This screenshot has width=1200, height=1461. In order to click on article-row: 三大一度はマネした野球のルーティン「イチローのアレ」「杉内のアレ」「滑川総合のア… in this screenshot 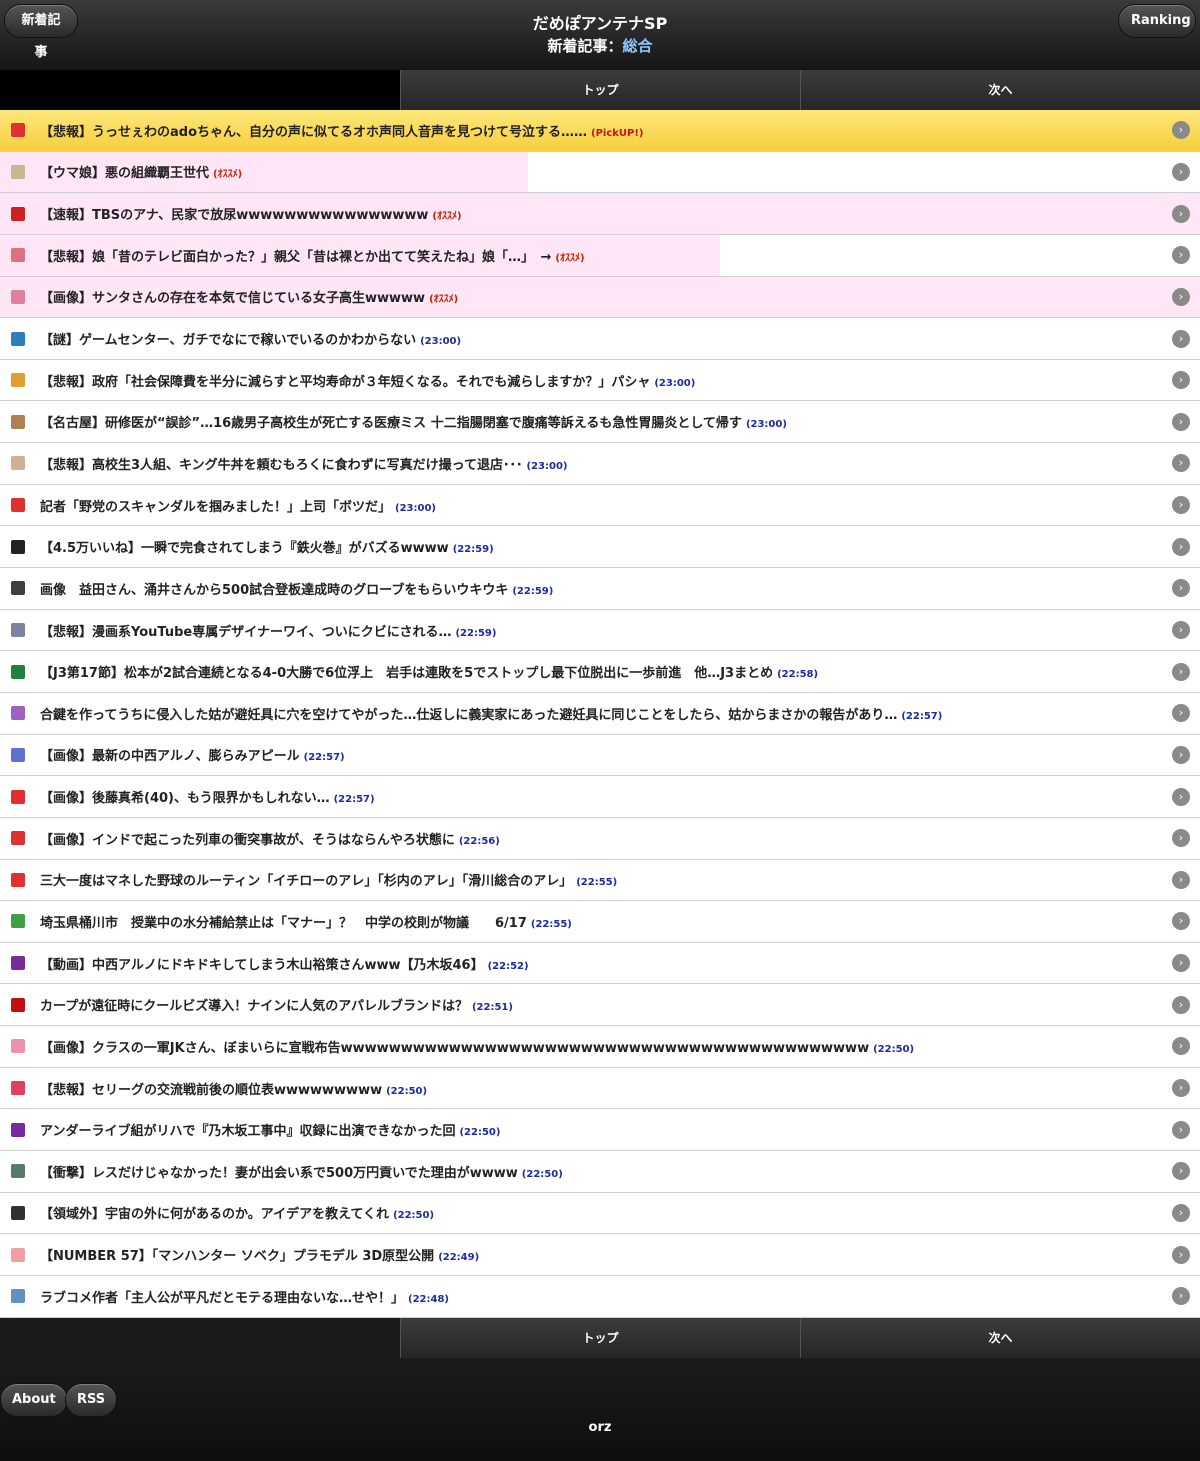, I will do `click(600, 880)`.